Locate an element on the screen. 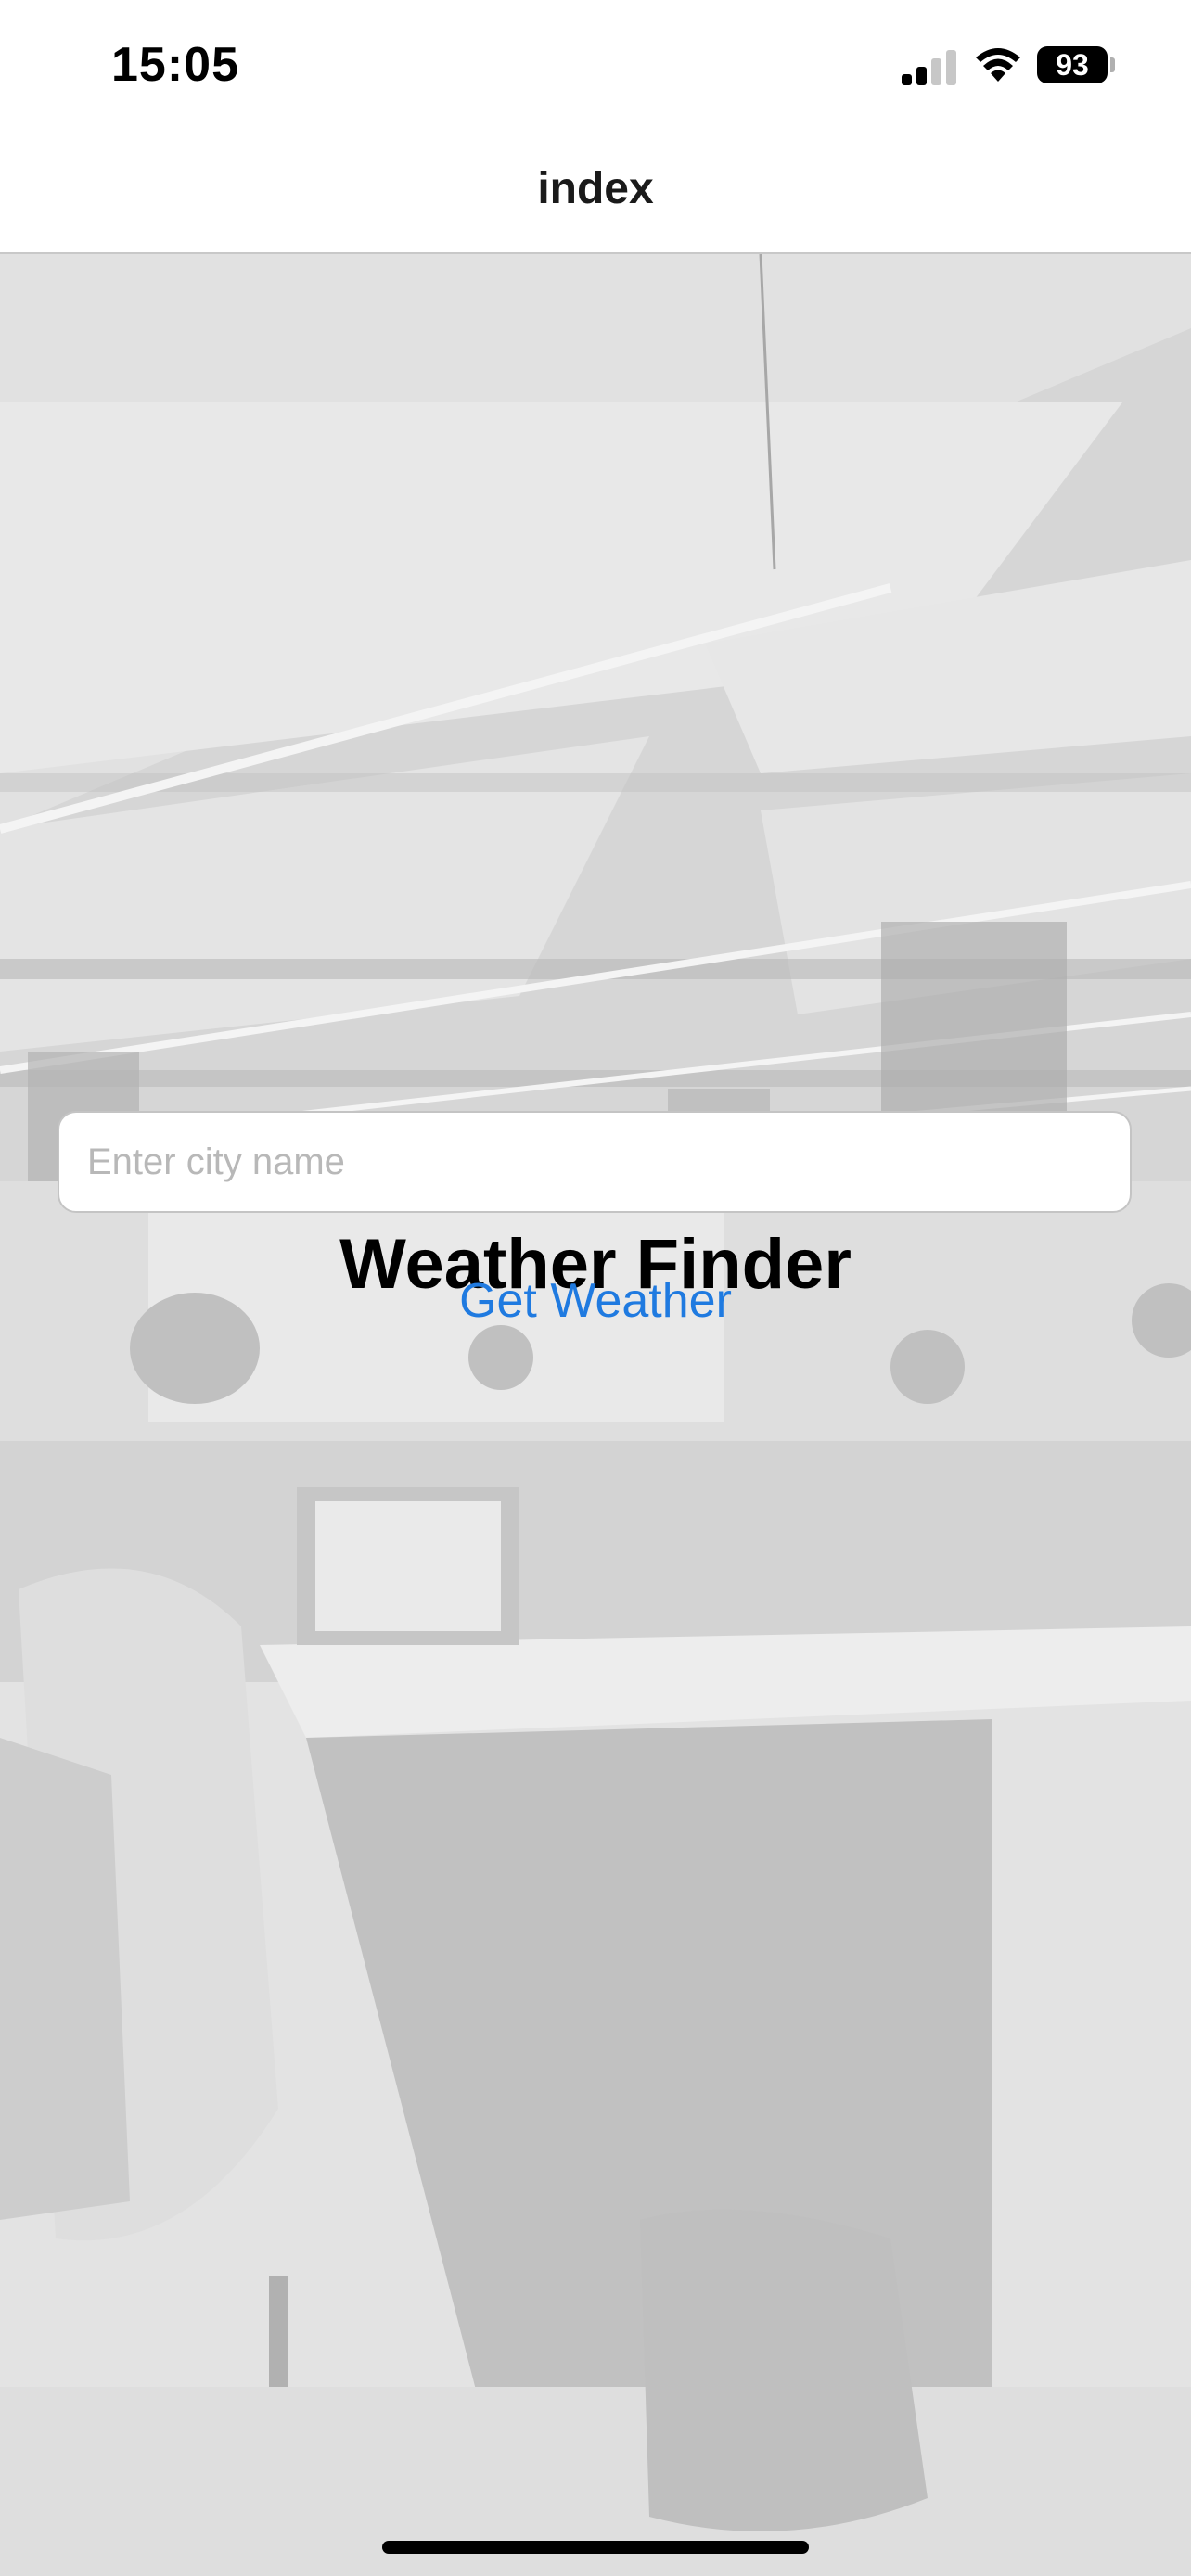  status-bar: 15:05 93 is located at coordinates (595, 65).